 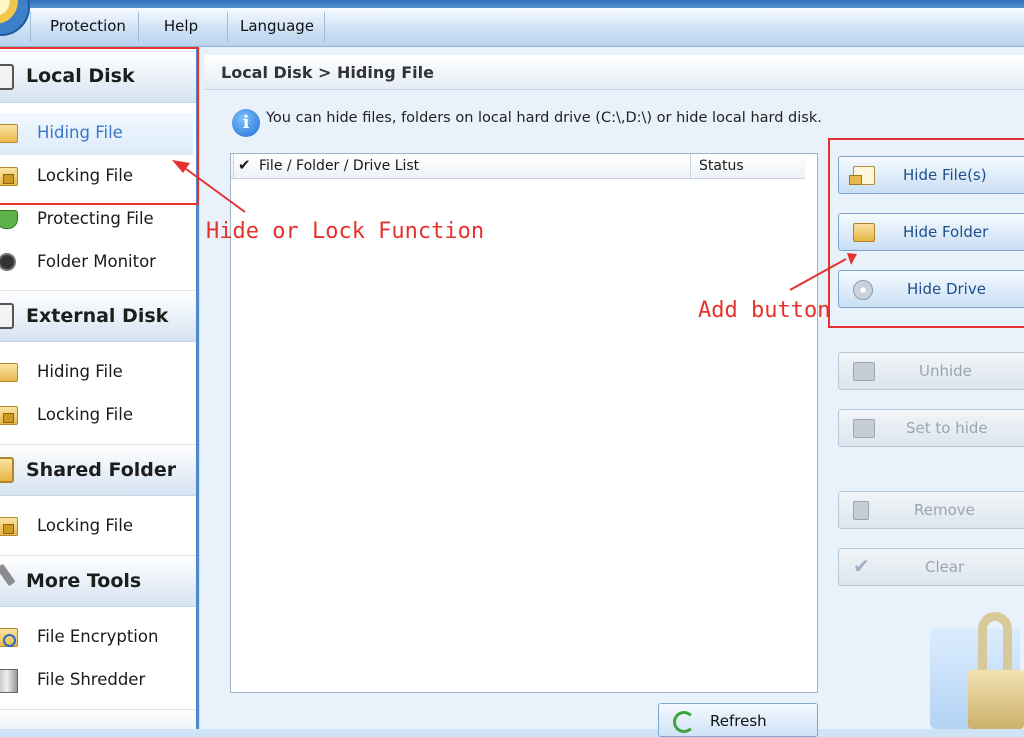 I want to click on section-more-tools: More Tools, so click(x=98, y=581).